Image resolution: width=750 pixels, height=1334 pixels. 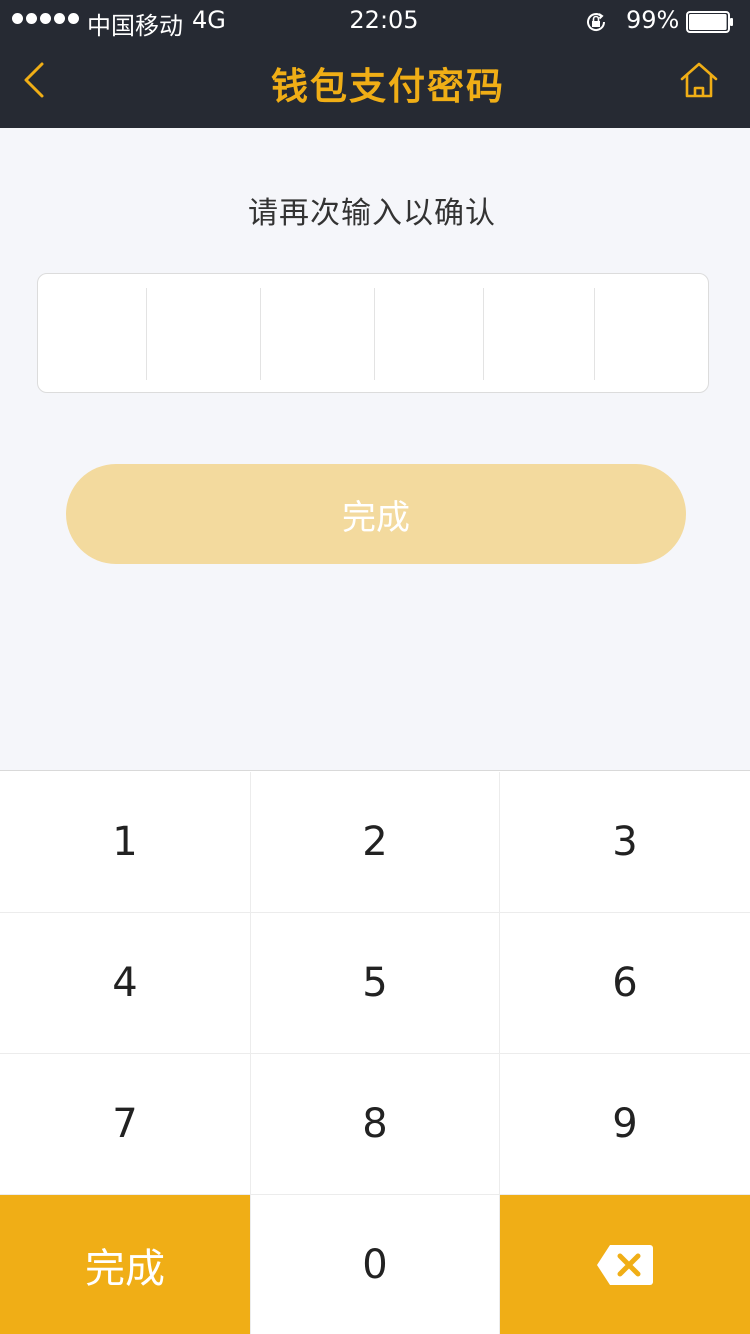 I want to click on delete-key, so click(x=625, y=1264).